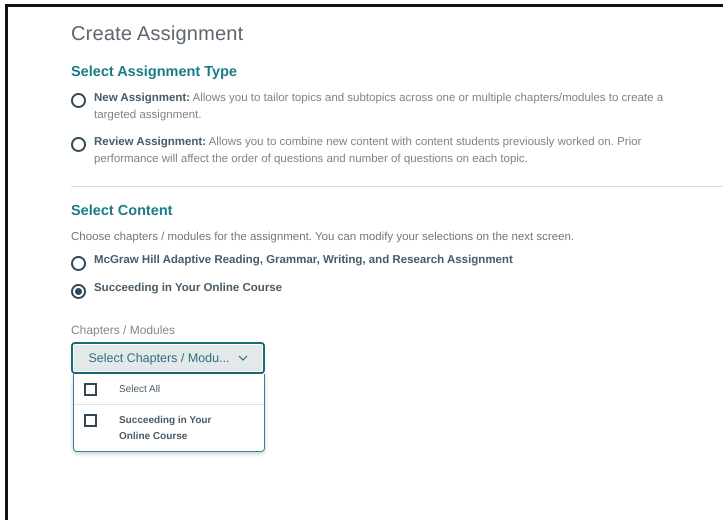  Describe the element at coordinates (188, 288) in the screenshot. I see `option-label: Succeeding in Your Online Course` at that location.